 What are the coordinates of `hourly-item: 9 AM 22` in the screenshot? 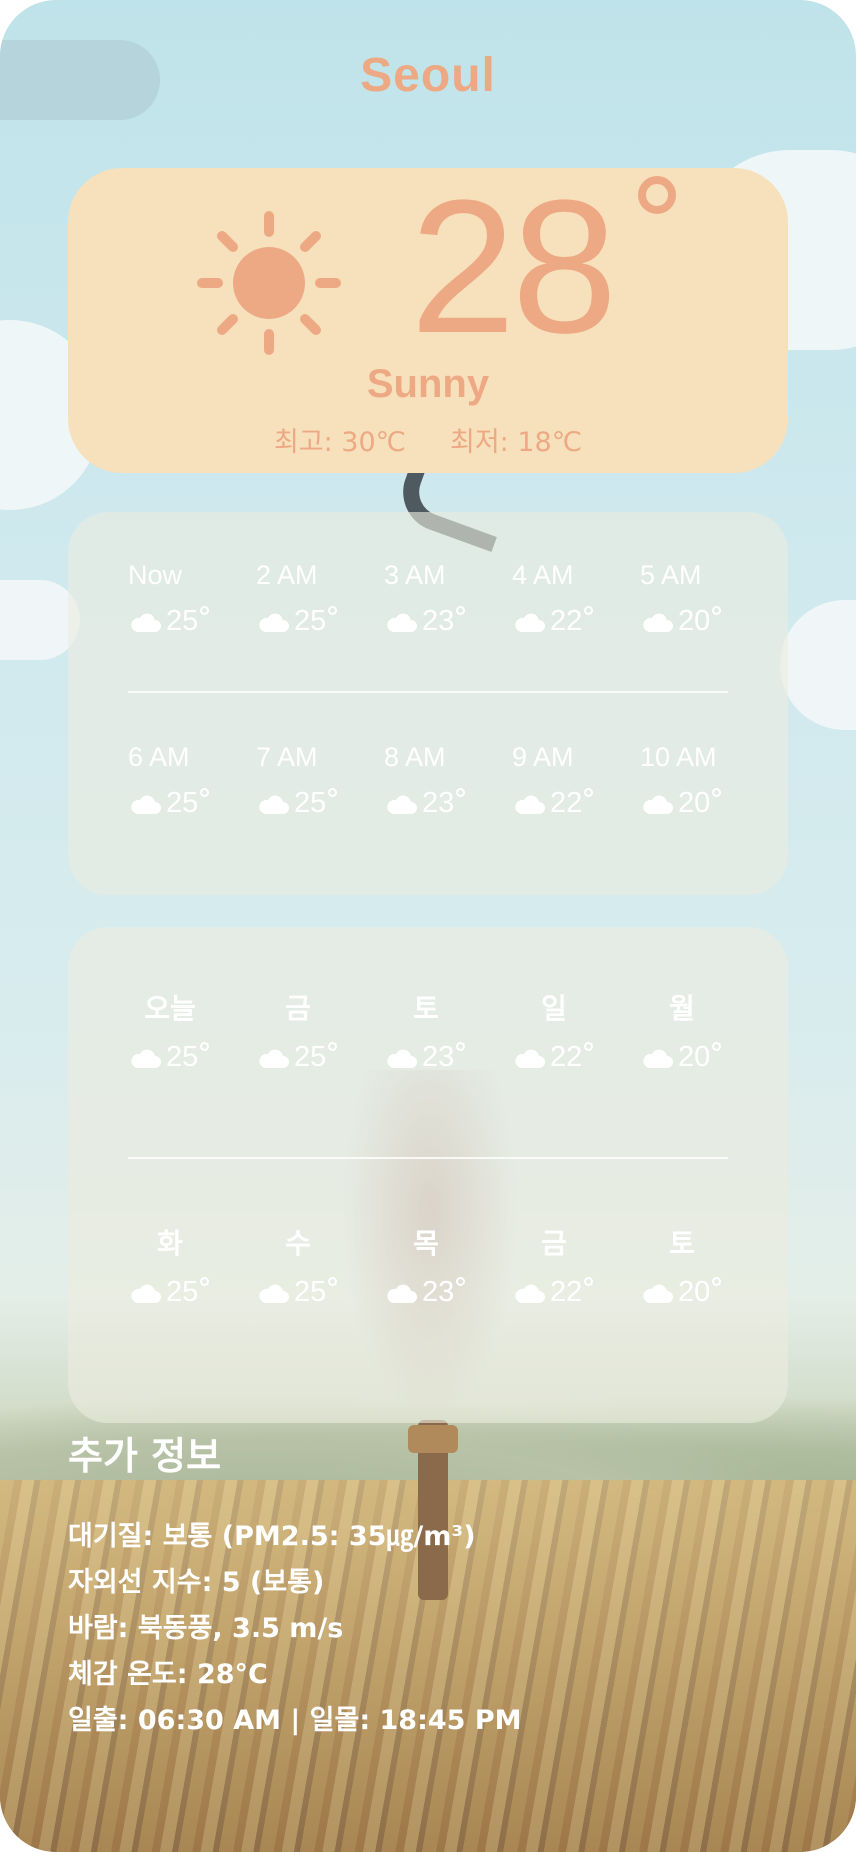 It's located at (567, 781).